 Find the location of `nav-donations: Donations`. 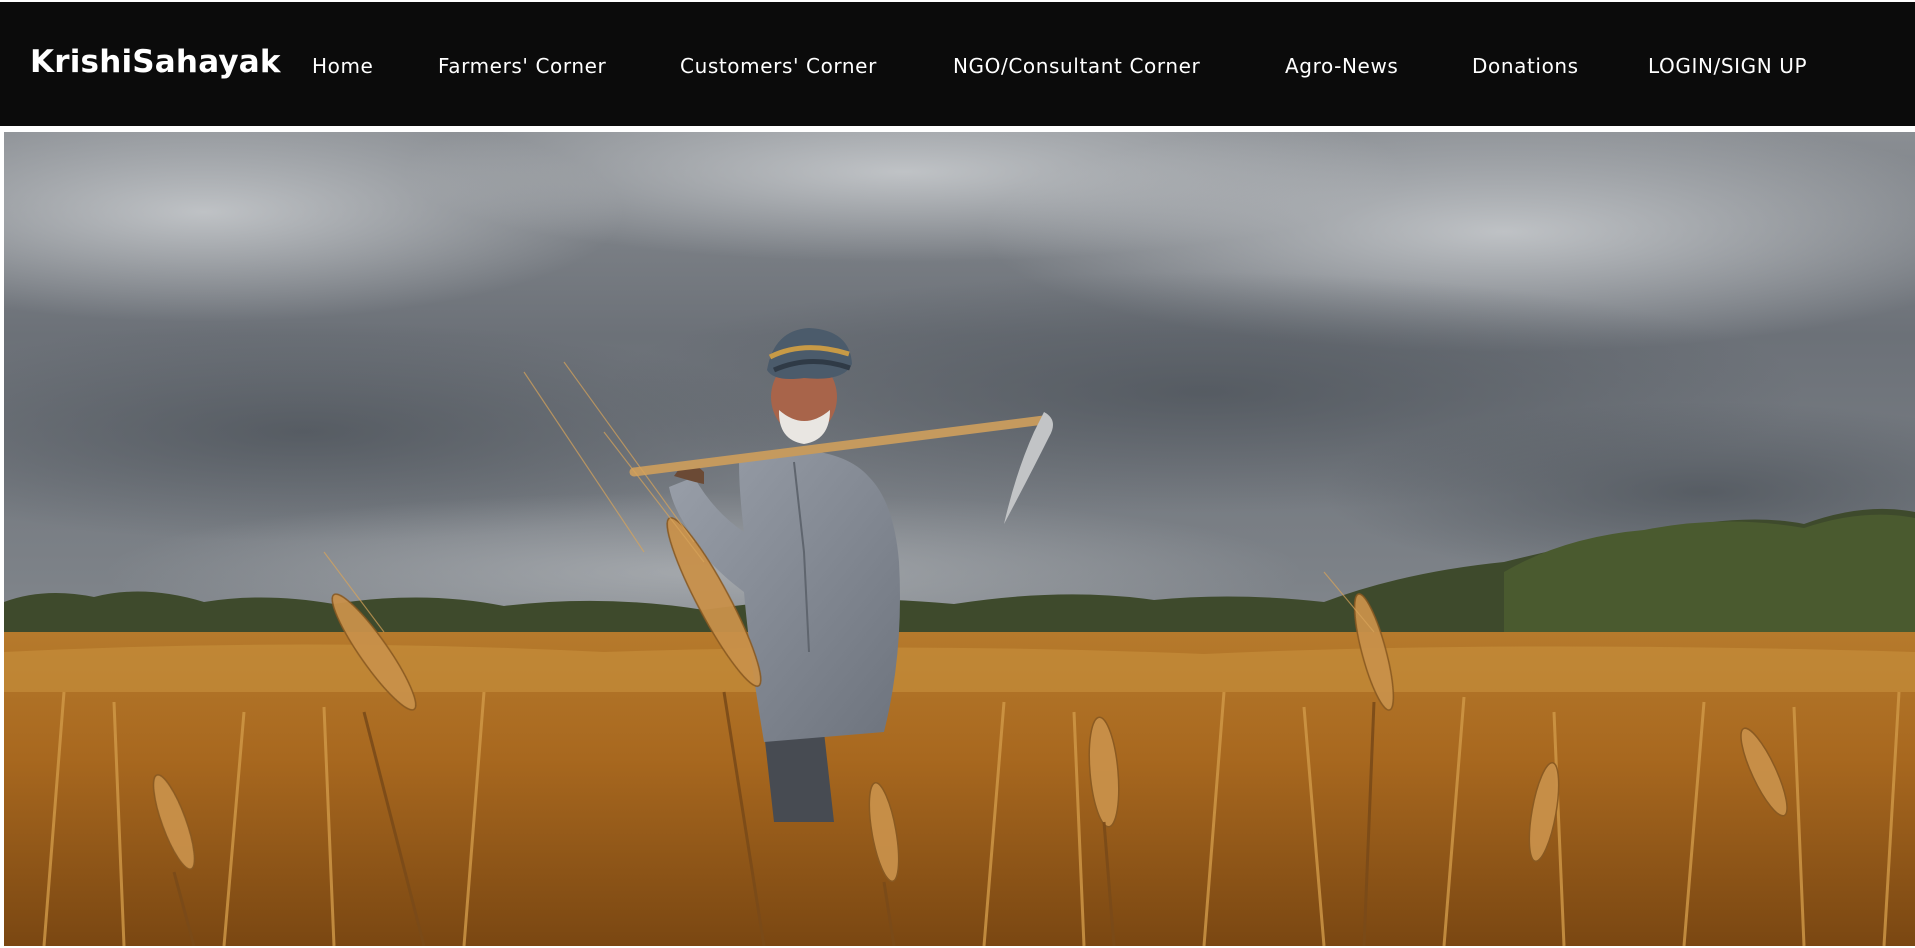

nav-donations: Donations is located at coordinates (1525, 66).